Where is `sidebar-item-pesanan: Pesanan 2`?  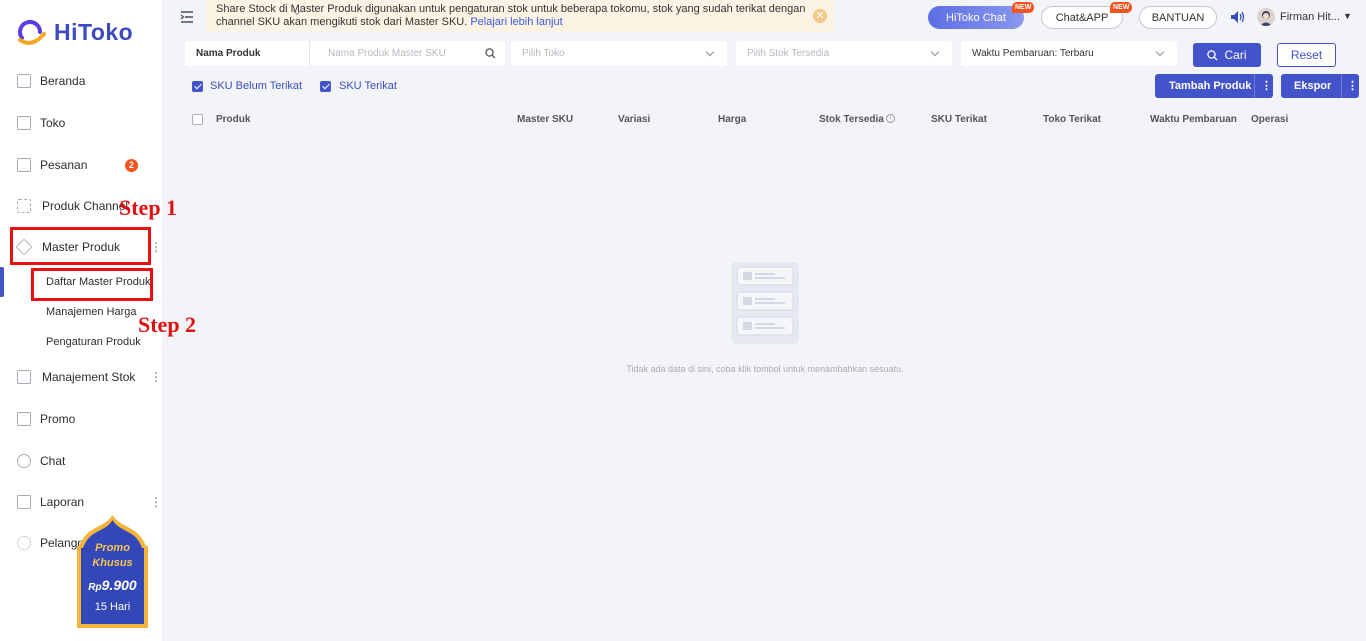
sidebar-item-pesanan: Pesanan 2 is located at coordinates (81, 165).